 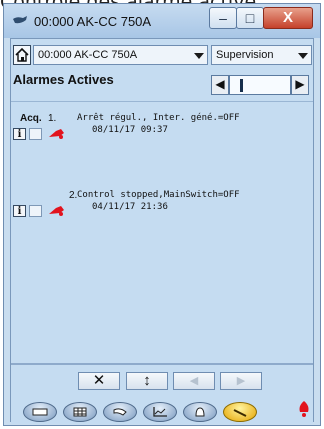 I want to click on tab-strip, so click(x=162, y=411).